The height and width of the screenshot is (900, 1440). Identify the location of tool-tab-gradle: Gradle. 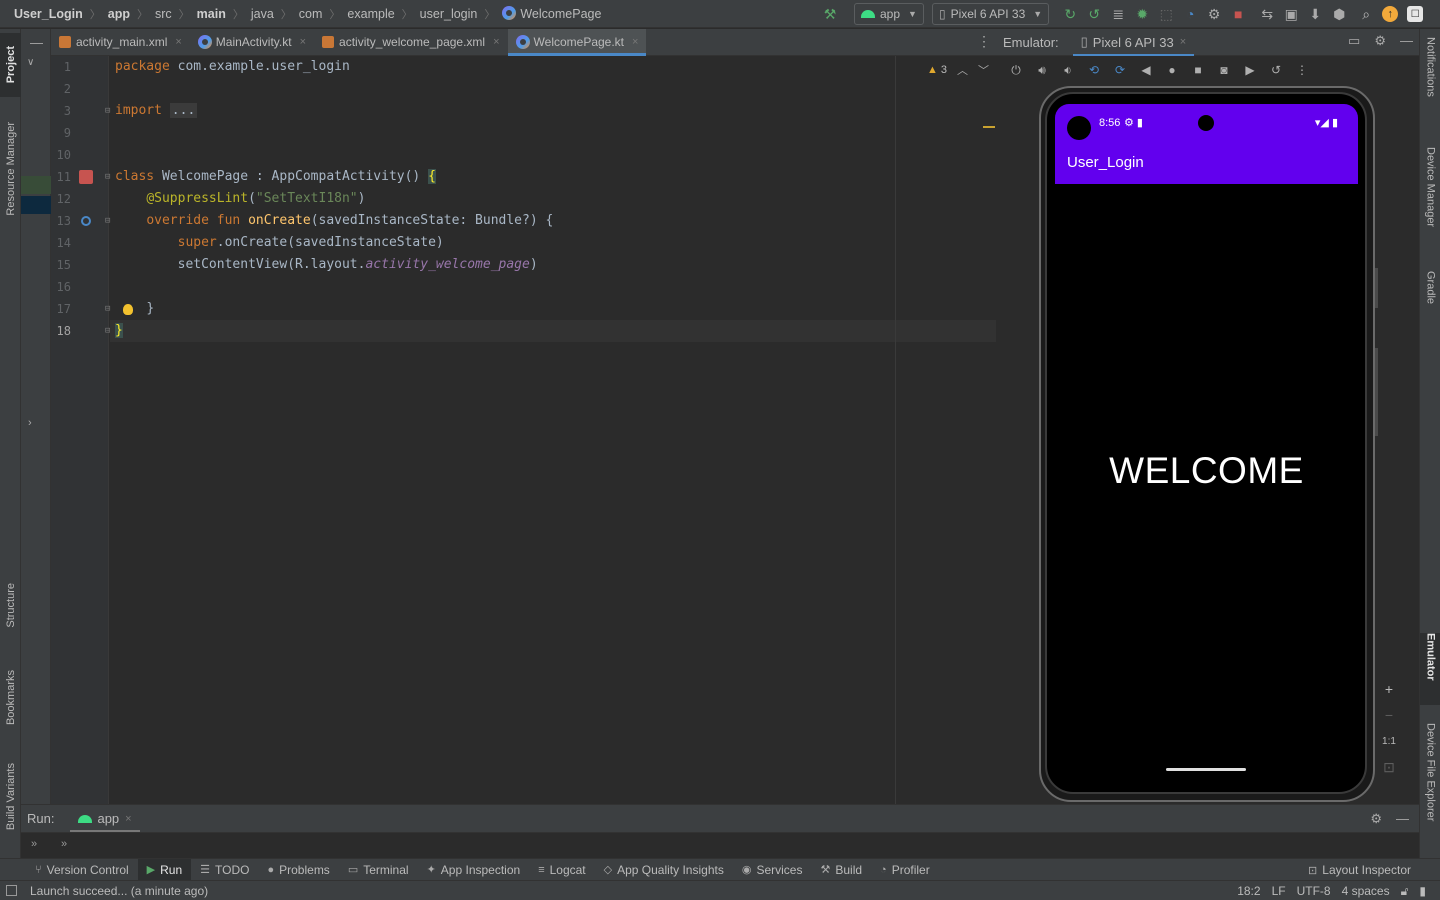
(1430, 299).